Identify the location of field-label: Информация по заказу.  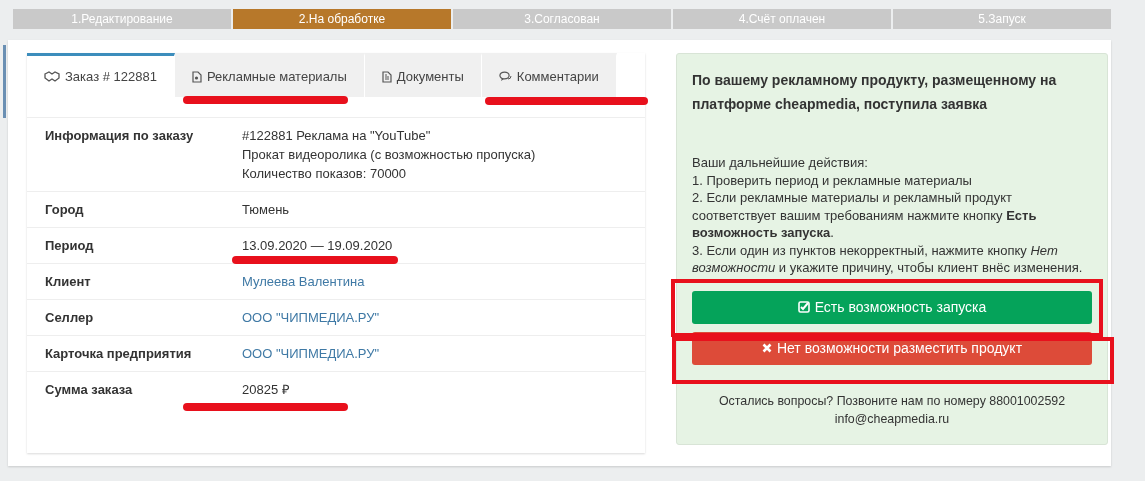
(119, 136).